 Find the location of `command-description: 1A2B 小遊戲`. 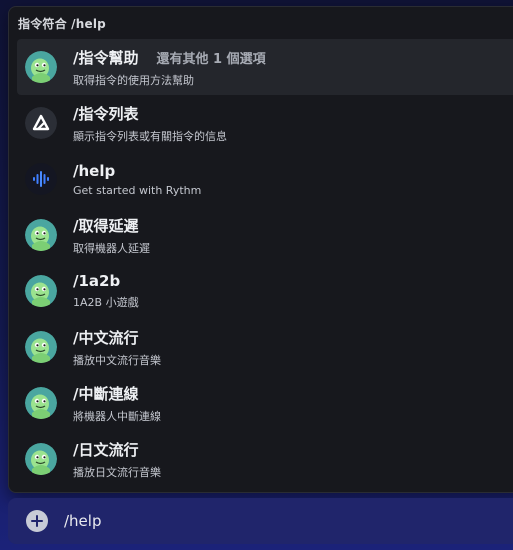

command-description: 1A2B 小遊戲 is located at coordinates (106, 302).